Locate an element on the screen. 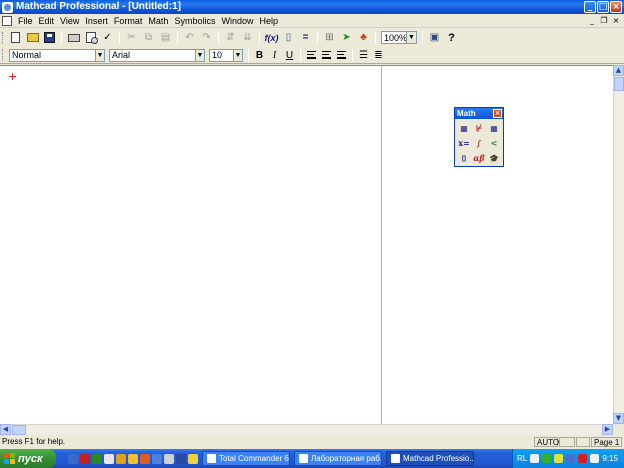 The image size is (624, 468). menu-window: Window is located at coordinates (237, 21).